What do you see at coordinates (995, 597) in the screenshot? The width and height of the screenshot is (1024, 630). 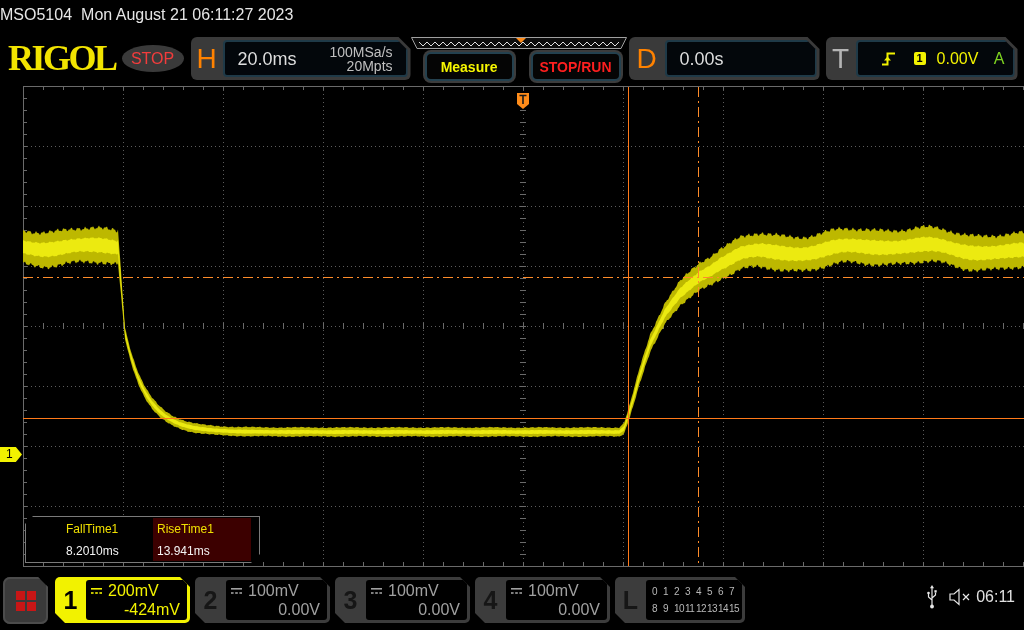 I see `clock-time: 06:11` at bounding box center [995, 597].